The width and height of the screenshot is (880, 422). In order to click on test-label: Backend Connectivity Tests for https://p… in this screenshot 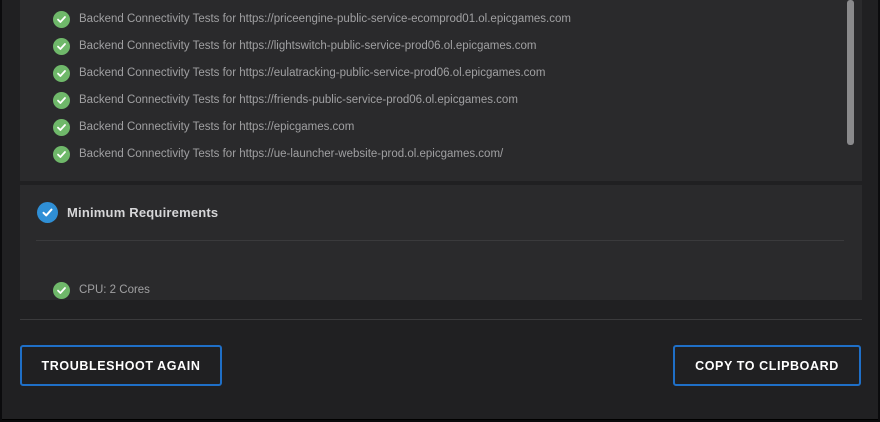, I will do `click(325, 19)`.